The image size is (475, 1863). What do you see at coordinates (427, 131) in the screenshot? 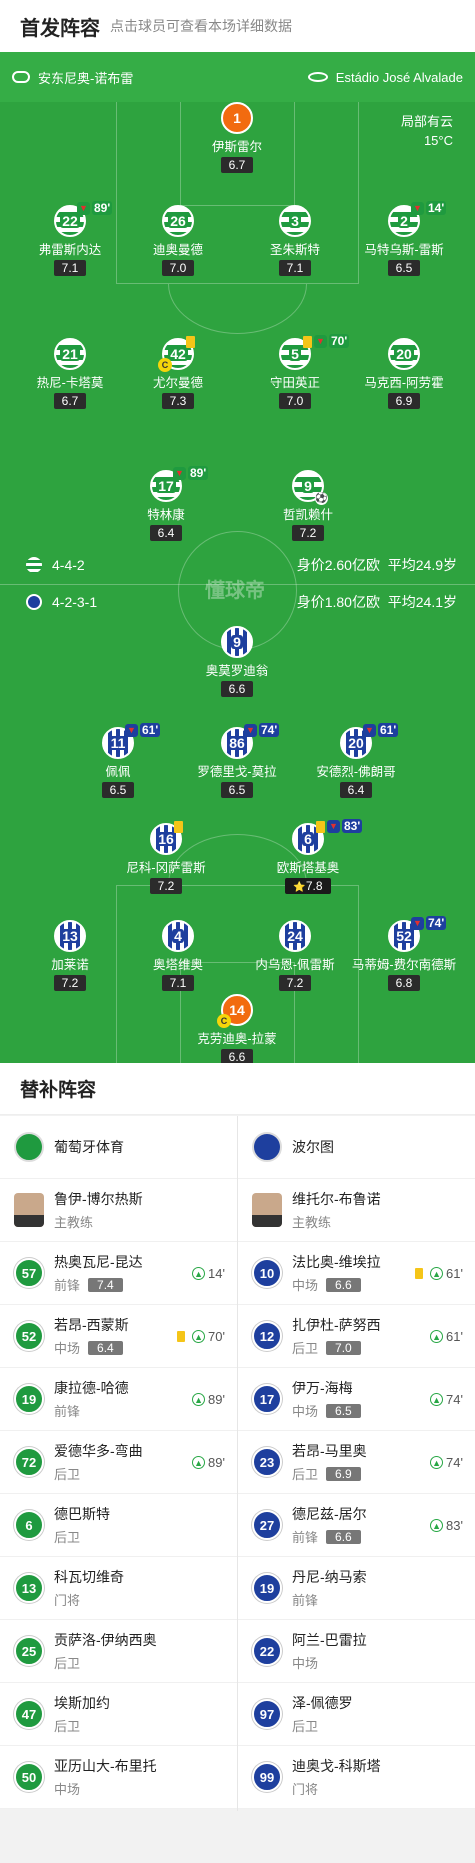
I see `weather: 局部有云 15°C` at bounding box center [427, 131].